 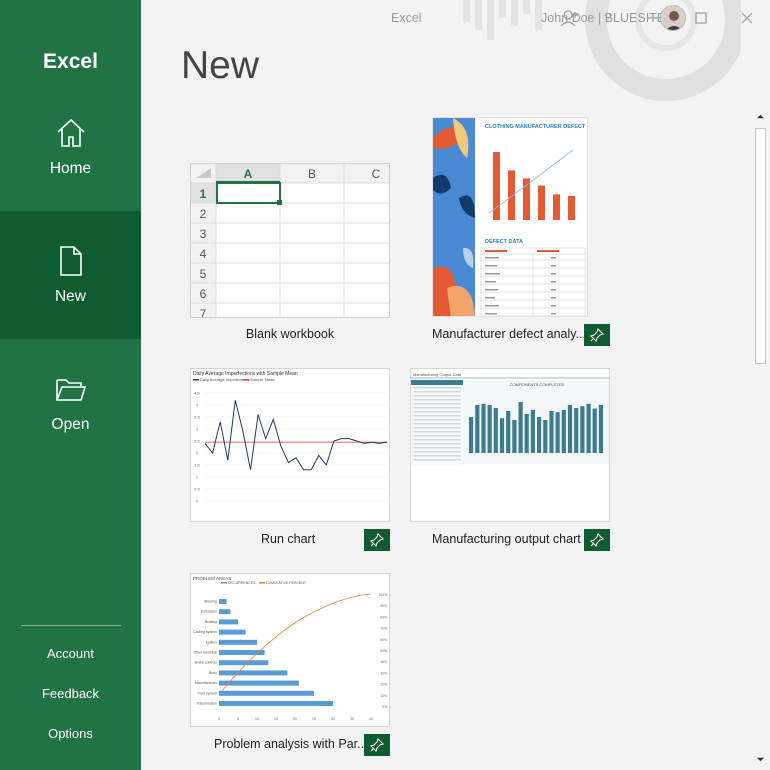 What do you see at coordinates (506, 539) in the screenshot?
I see `template-label: Manufacturing output chart` at bounding box center [506, 539].